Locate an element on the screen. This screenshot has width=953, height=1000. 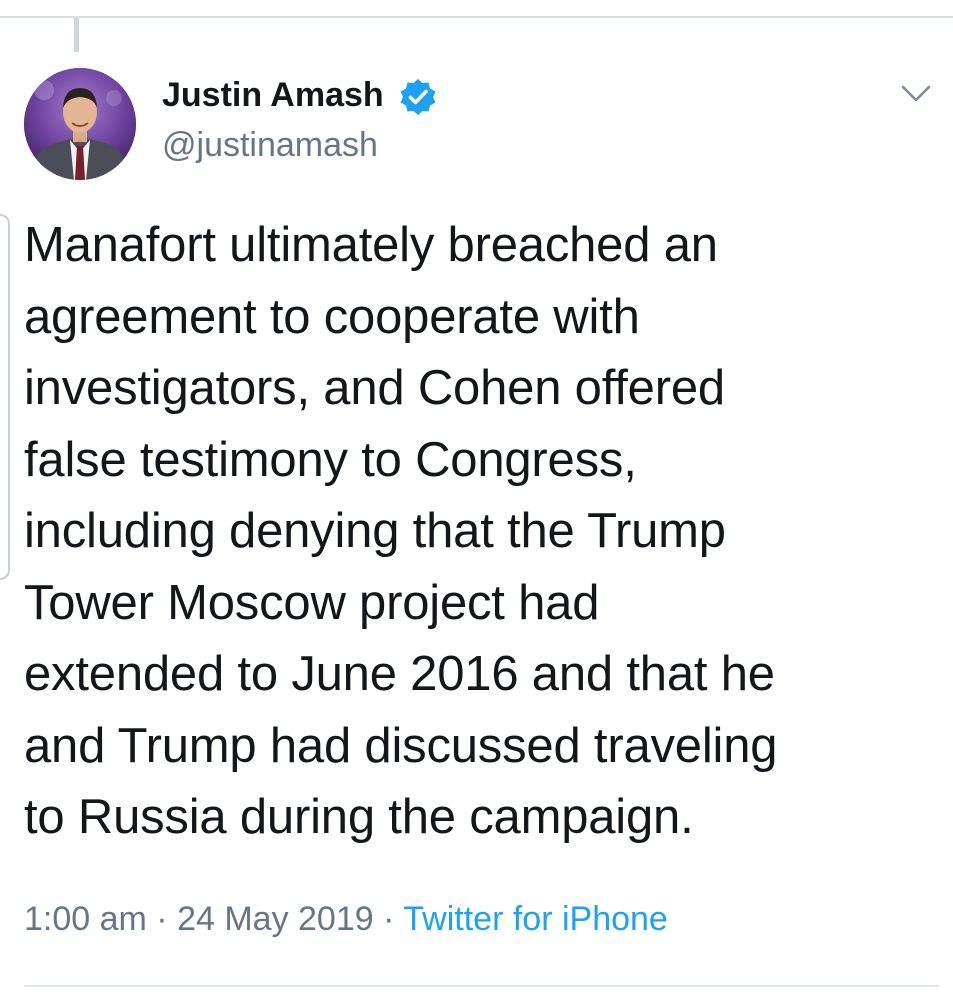
chevron-down-icon is located at coordinates (916, 93).